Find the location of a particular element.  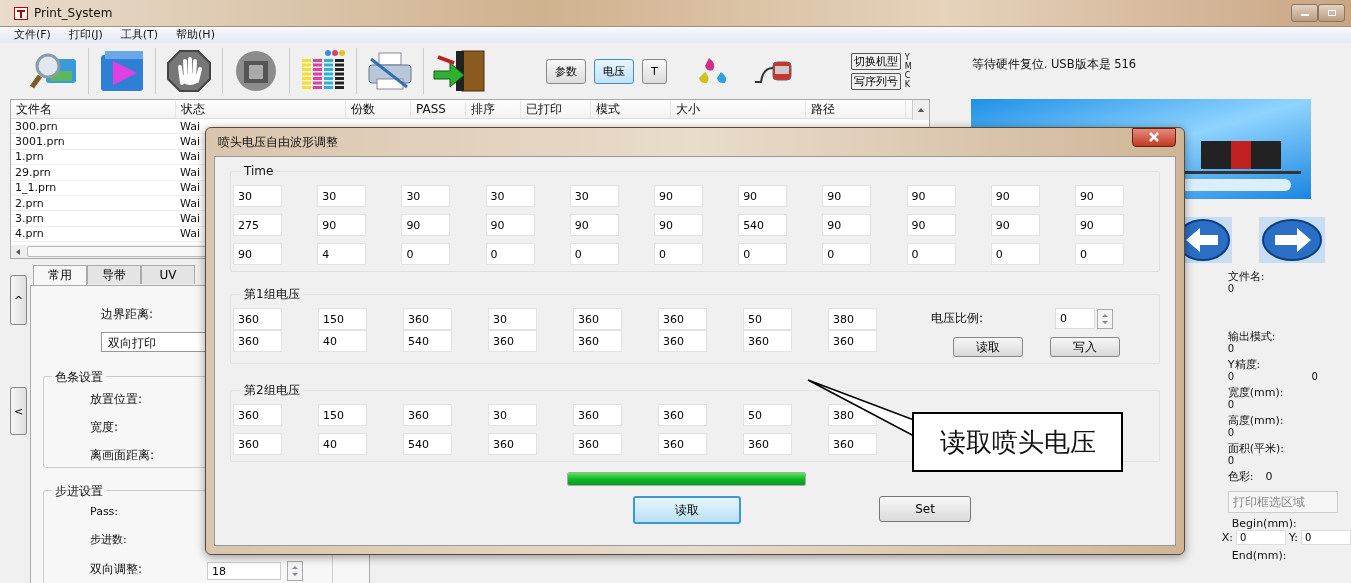

x-field: 0 is located at coordinates (1261, 537).